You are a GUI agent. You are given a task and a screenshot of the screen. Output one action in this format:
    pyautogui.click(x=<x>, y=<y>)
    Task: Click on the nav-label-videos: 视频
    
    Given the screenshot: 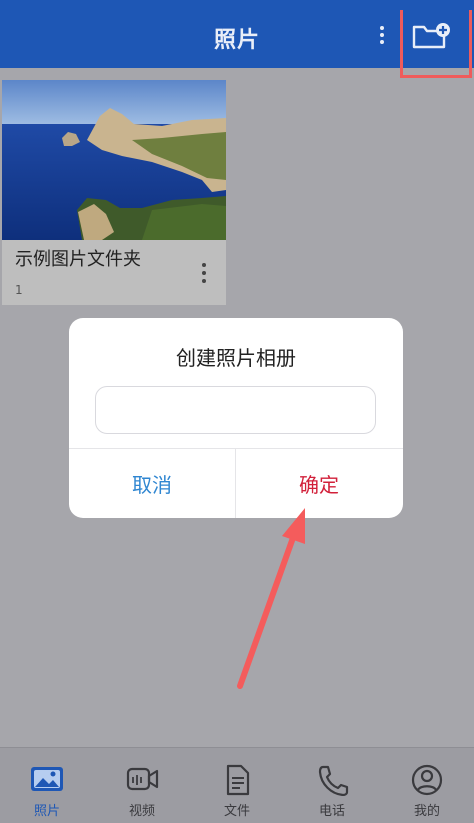 What is the action you would take?
    pyautogui.click(x=141, y=811)
    